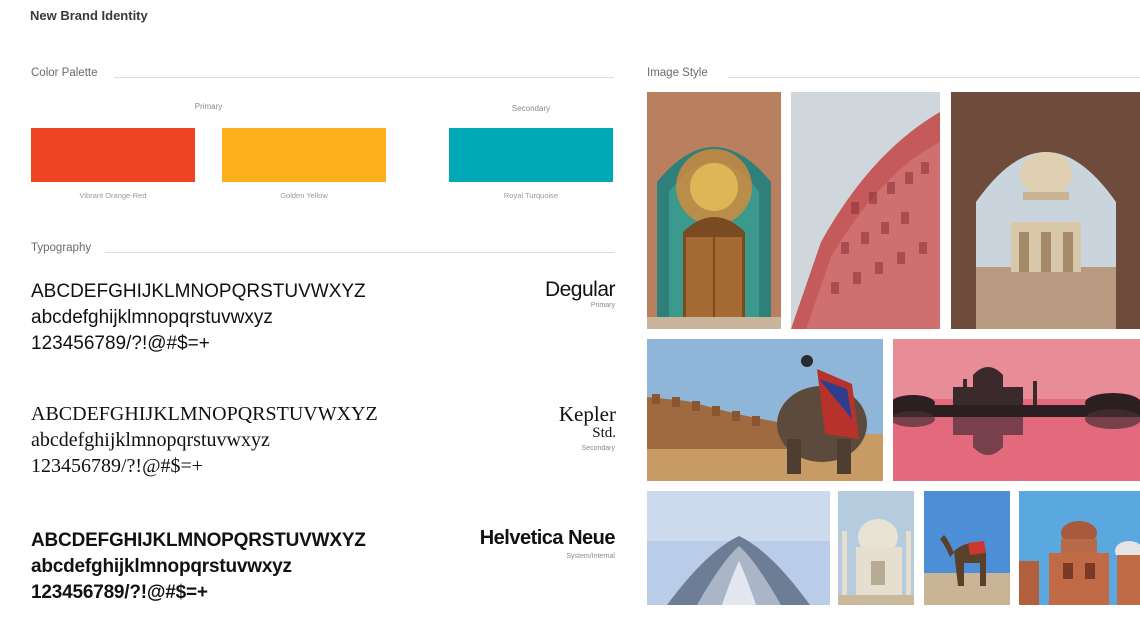  Describe the element at coordinates (587, 414) in the screenshot. I see `font-name-kepler: Kepler` at that location.